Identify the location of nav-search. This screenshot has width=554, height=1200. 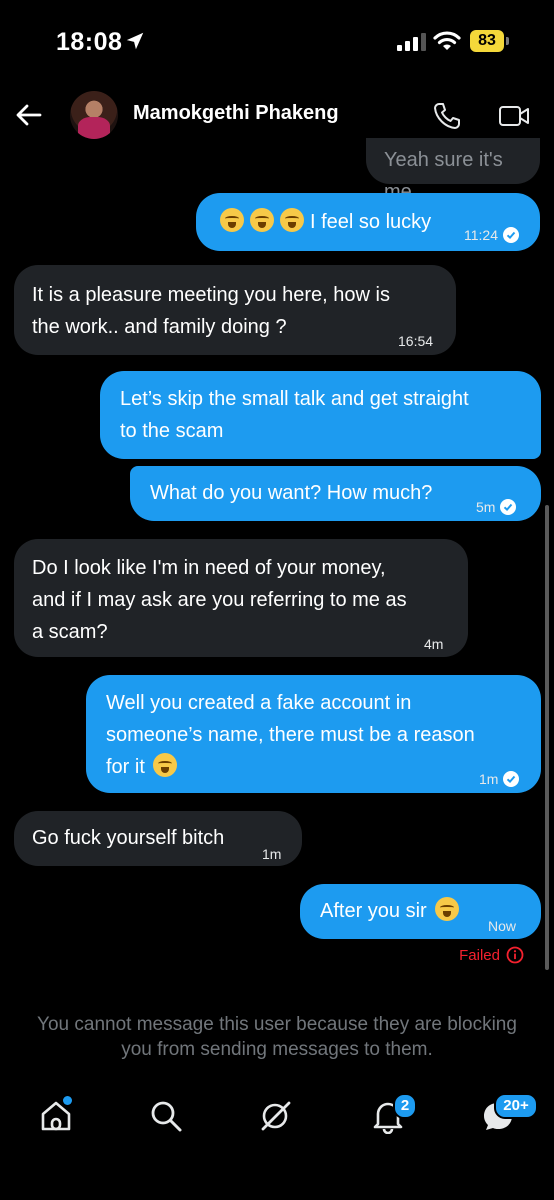
(168, 1118).